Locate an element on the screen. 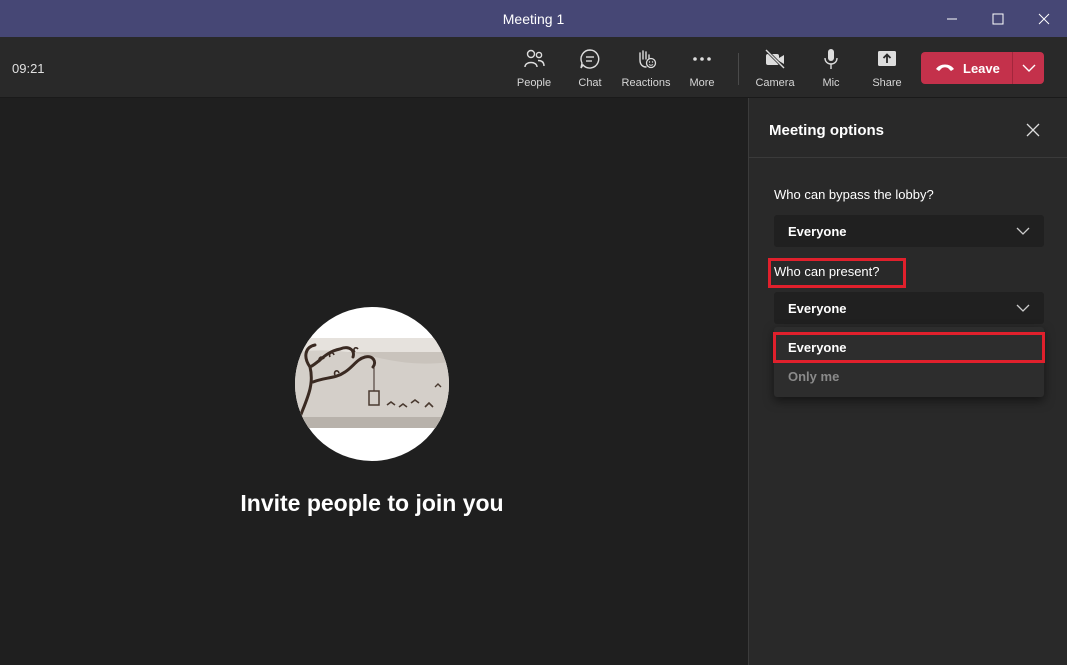 Image resolution: width=1067 pixels, height=665 pixels. option-everyone-highlight is located at coordinates (909, 347).